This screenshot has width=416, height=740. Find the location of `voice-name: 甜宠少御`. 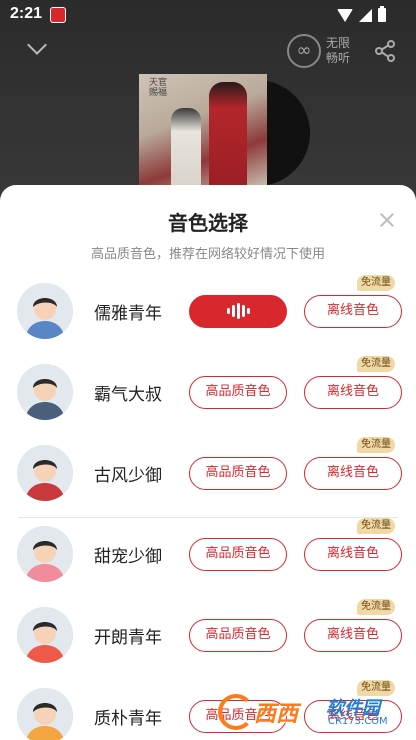

voice-name: 甜宠少御 is located at coordinates (128, 557).